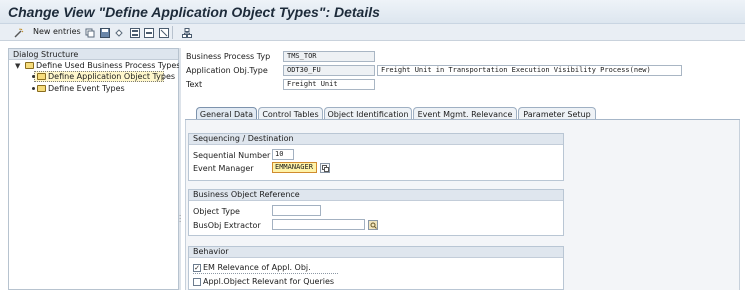 The width and height of the screenshot is (745, 290). What do you see at coordinates (318, 224) in the screenshot?
I see `busobj-extractor-input` at bounding box center [318, 224].